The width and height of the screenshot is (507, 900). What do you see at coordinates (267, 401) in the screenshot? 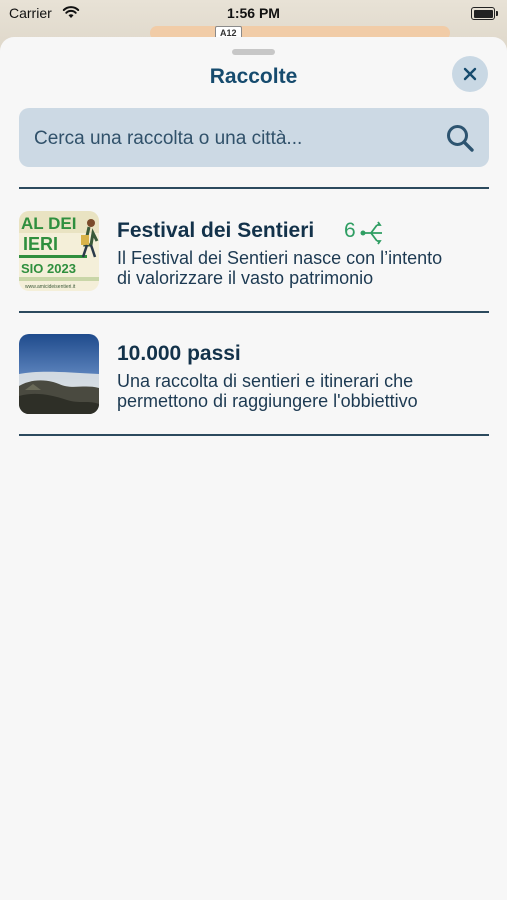
I see `description-line: permettono di raggiungere l'obbiettivo` at bounding box center [267, 401].